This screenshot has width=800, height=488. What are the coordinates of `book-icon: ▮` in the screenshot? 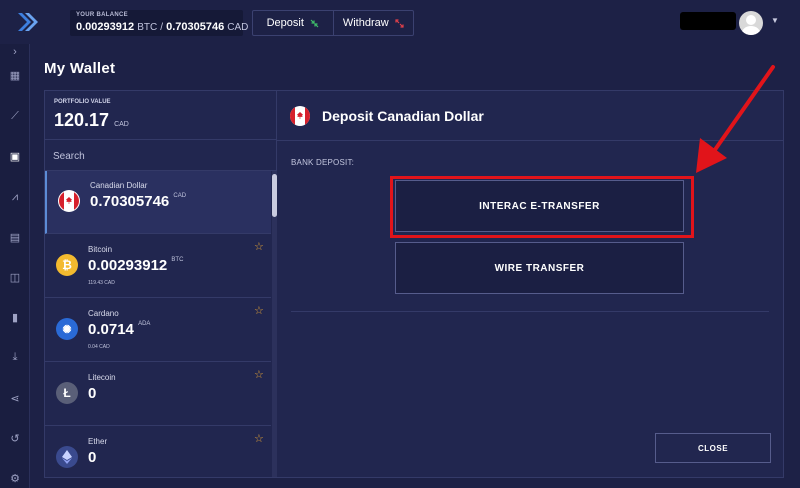 It's located at (15, 317).